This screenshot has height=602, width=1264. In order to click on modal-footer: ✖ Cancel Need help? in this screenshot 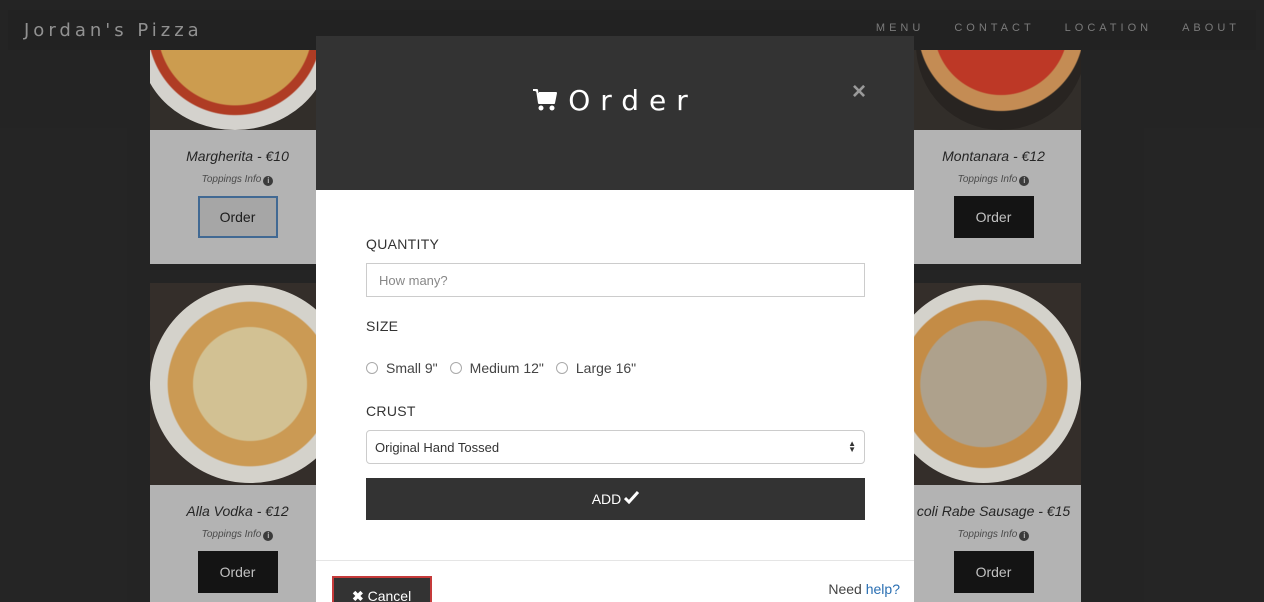, I will do `click(615, 581)`.